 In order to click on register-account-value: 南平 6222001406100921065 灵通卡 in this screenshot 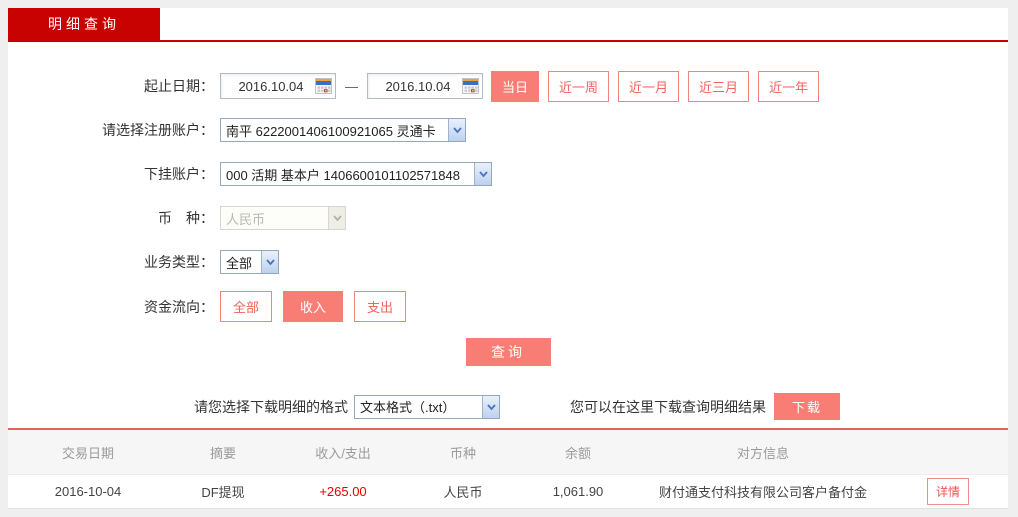, I will do `click(331, 131)`.